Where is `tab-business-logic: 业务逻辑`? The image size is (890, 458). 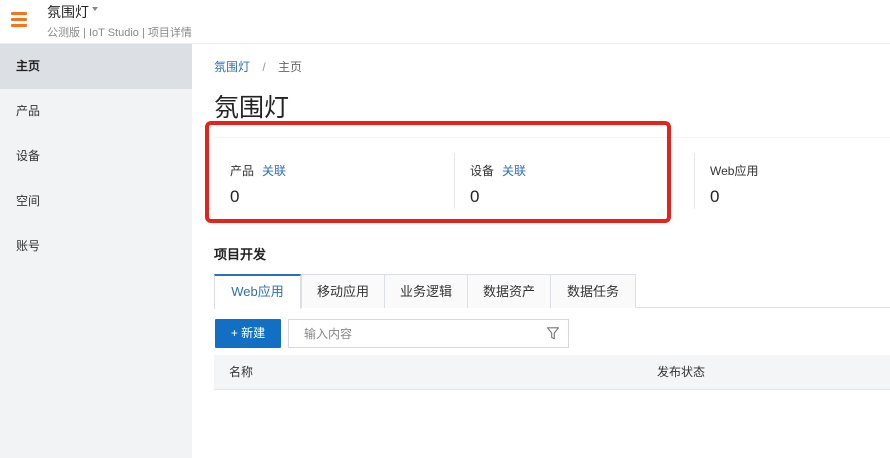 tab-business-logic: 业务逻辑 is located at coordinates (426, 291).